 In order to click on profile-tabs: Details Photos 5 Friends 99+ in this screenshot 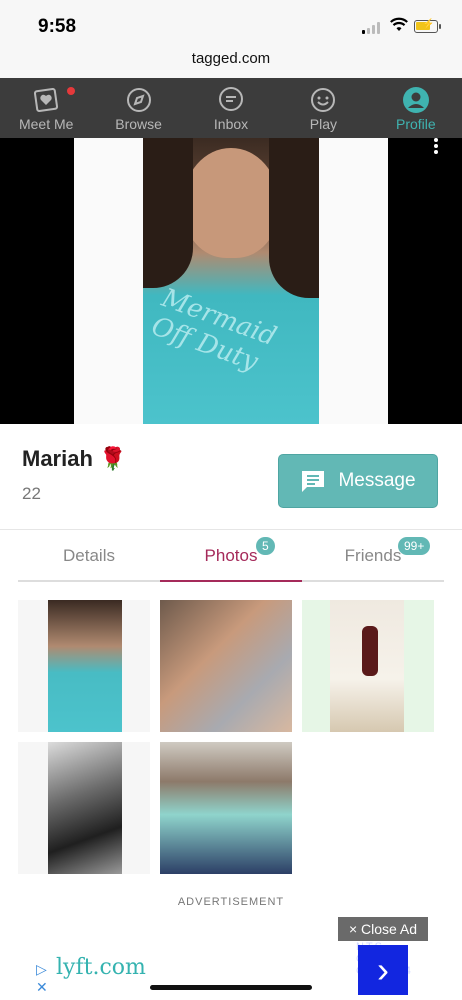, I will do `click(231, 559)`.